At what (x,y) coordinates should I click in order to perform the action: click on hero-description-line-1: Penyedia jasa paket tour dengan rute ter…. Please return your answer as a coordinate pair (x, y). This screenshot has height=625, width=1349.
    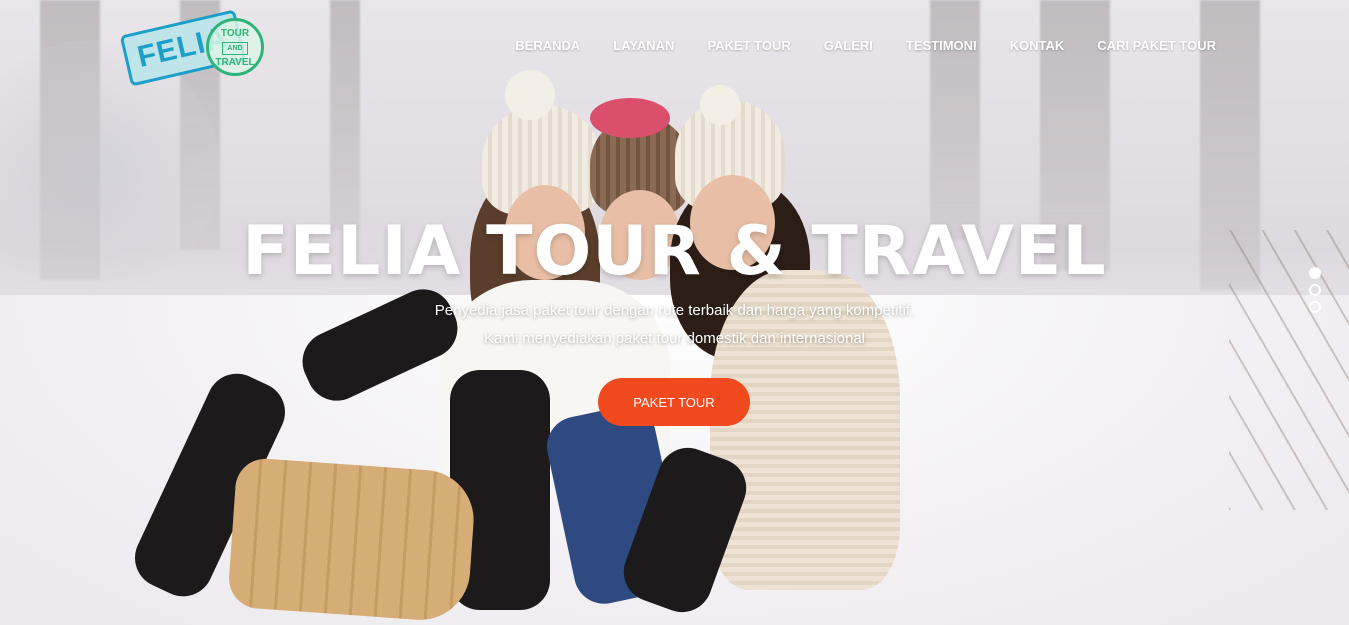
    Looking at the image, I should click on (674, 310).